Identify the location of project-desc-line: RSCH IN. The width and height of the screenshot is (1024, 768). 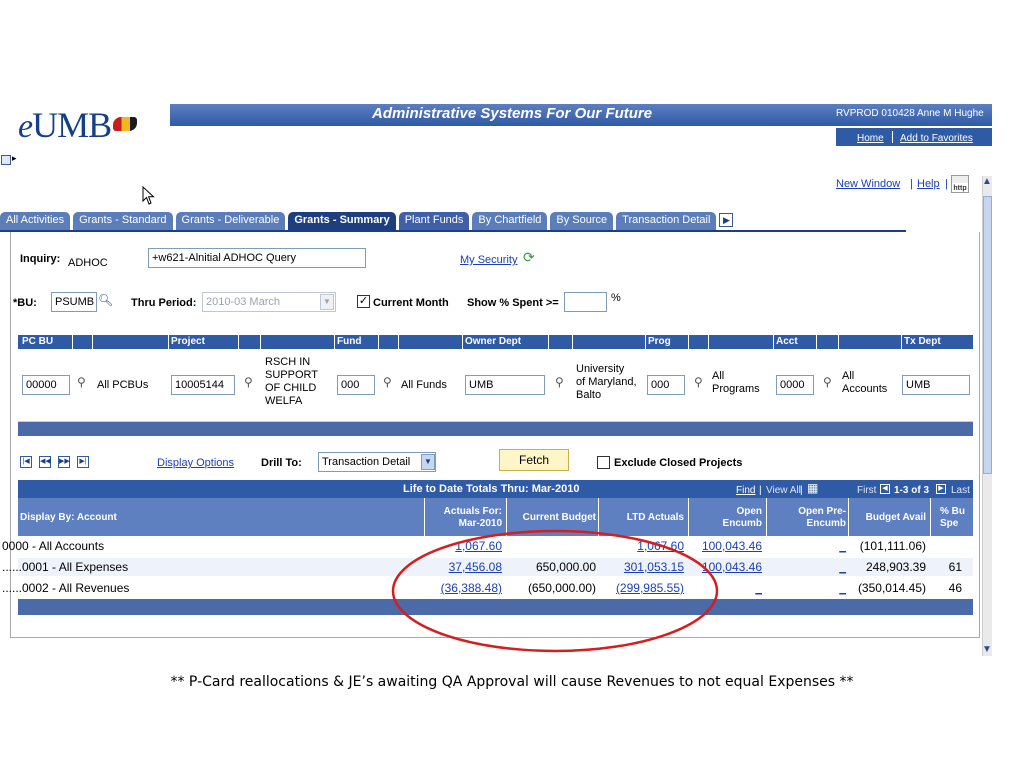
(288, 362).